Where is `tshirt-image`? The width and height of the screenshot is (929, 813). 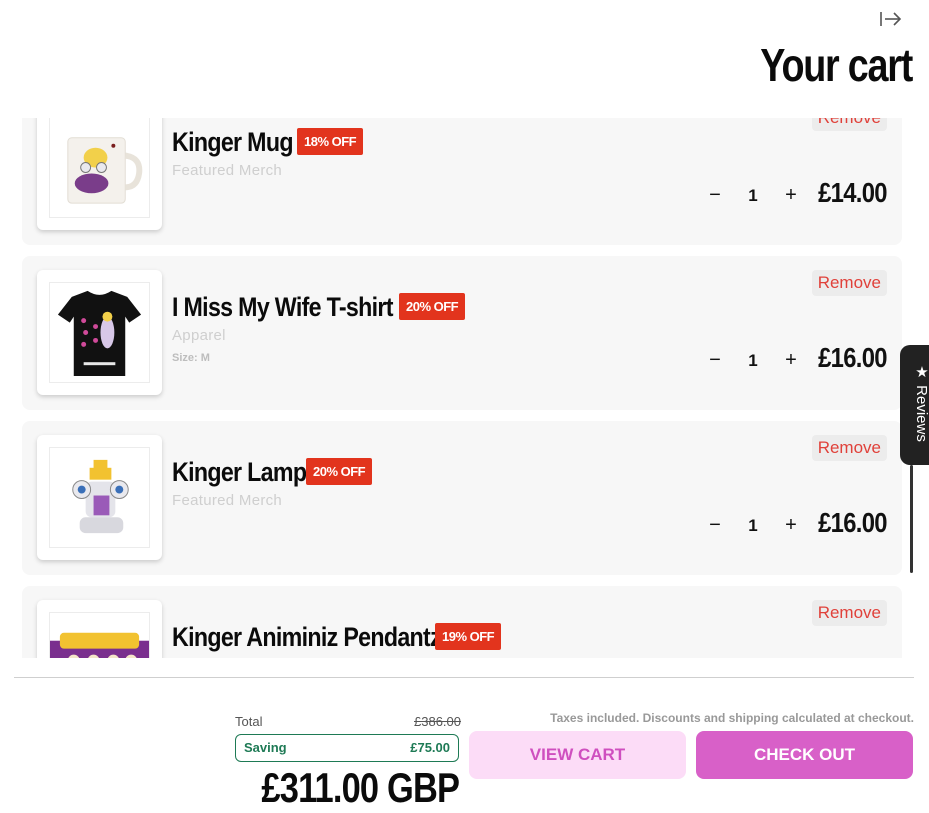
tshirt-image is located at coordinates (99, 332).